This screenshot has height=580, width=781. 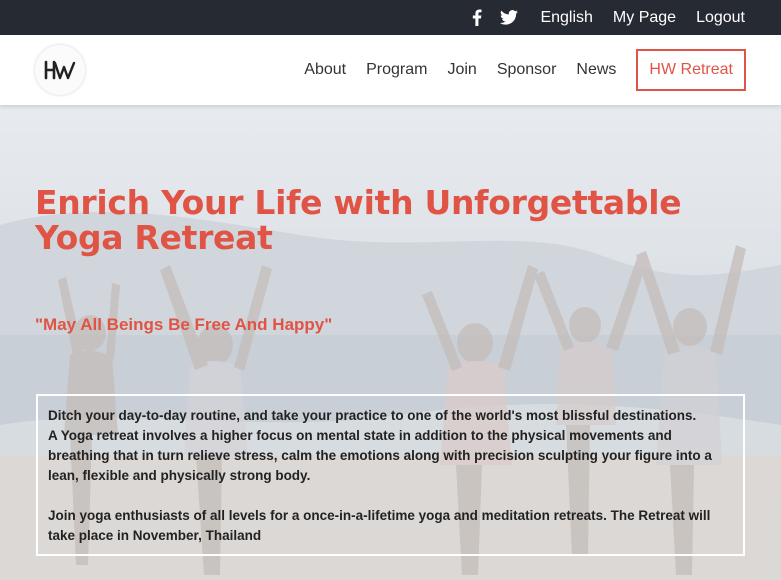 I want to click on hero-quote: "May All Beings Be Free And Happy", so click(x=184, y=324).